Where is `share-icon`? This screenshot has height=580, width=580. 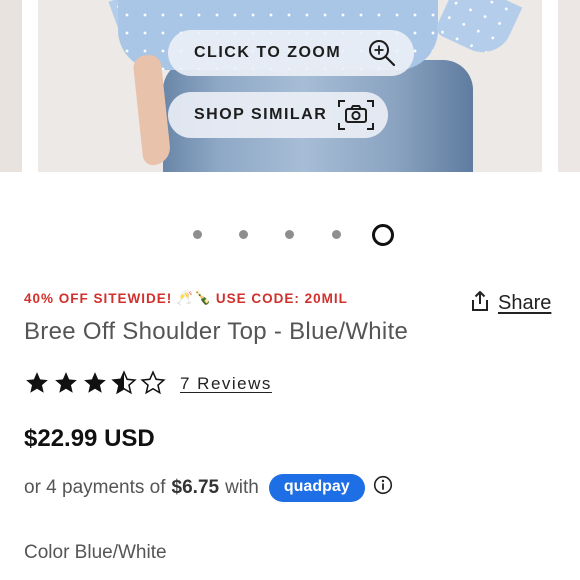
share-icon is located at coordinates (480, 303).